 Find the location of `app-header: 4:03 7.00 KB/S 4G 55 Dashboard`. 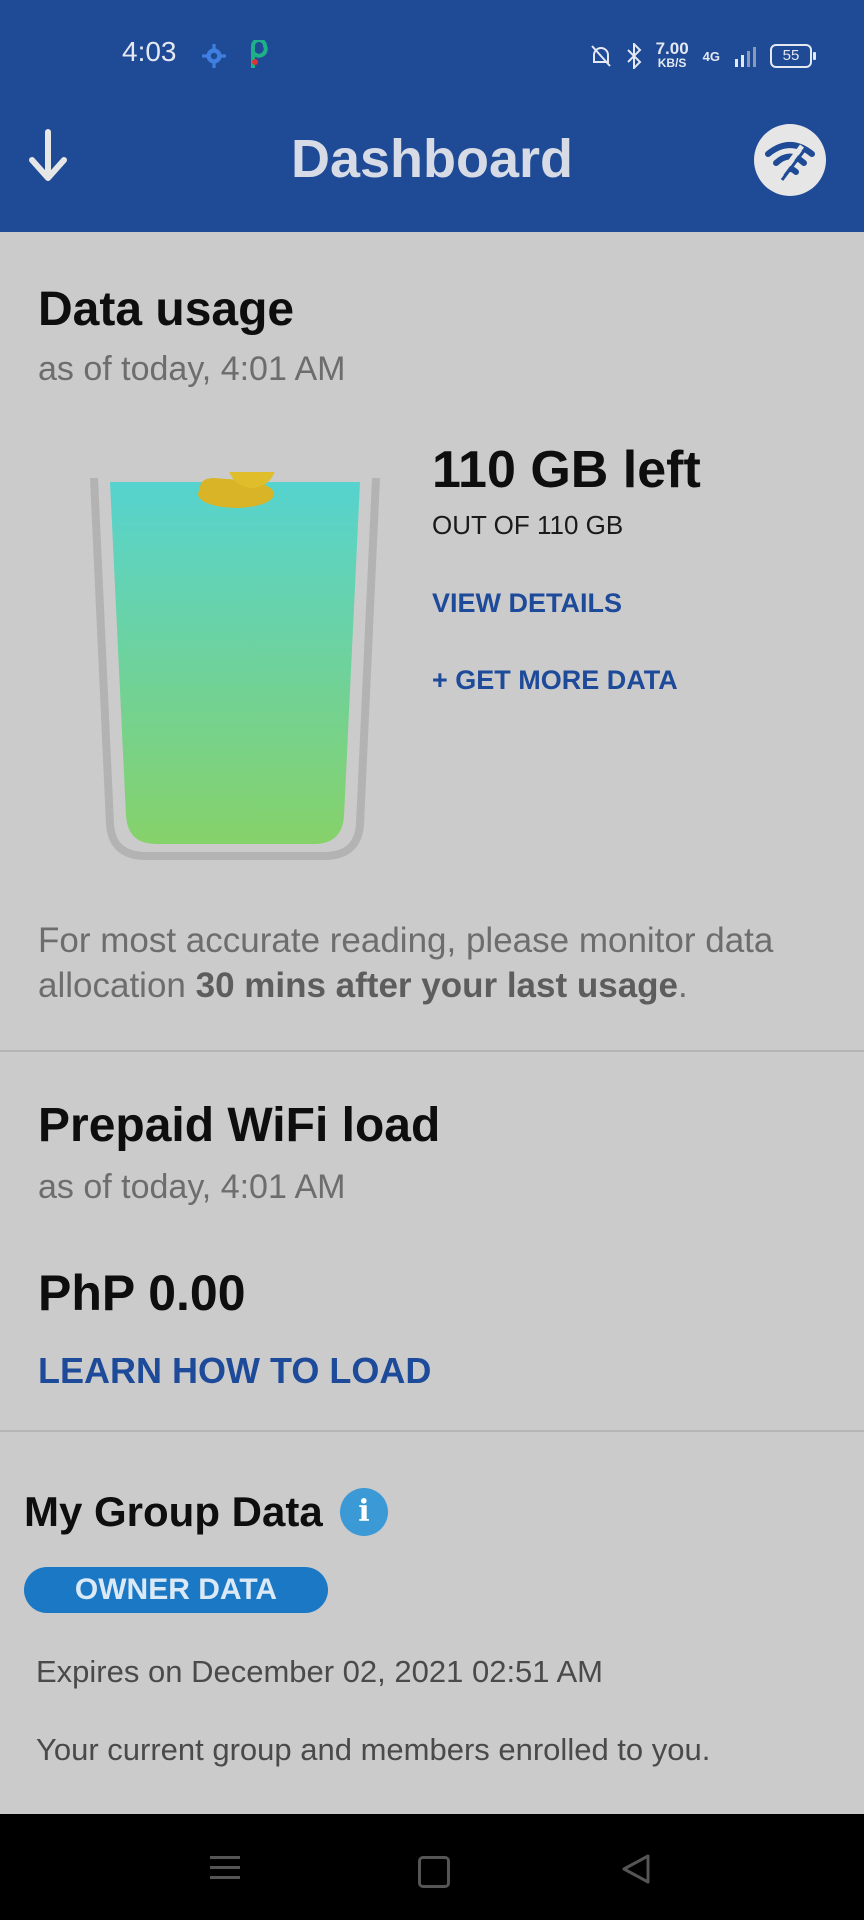

app-header: 4:03 7.00 KB/S 4G 55 Dashboard is located at coordinates (432, 116).